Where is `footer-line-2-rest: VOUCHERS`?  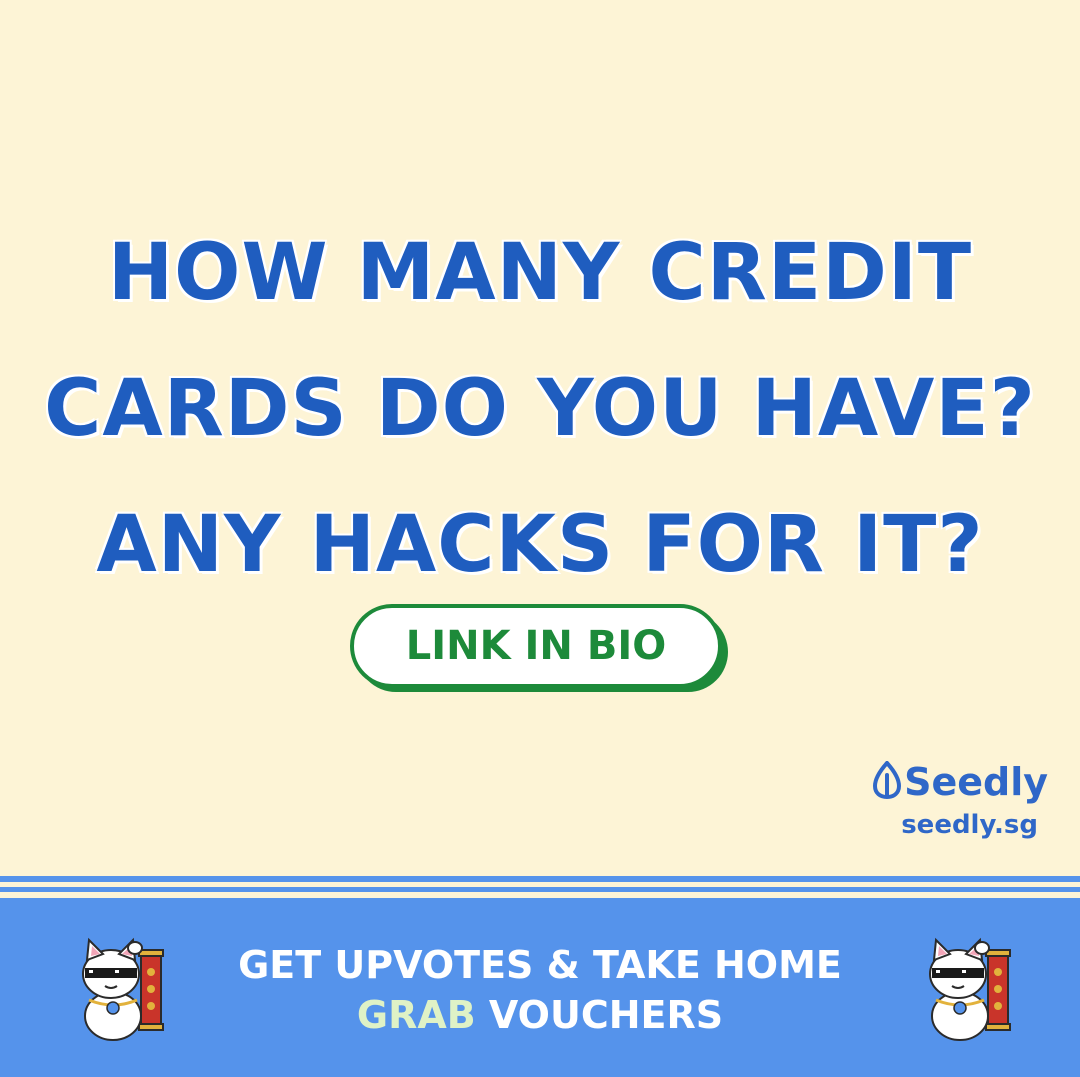
footer-line-2-rest: VOUCHERS is located at coordinates (599, 1015).